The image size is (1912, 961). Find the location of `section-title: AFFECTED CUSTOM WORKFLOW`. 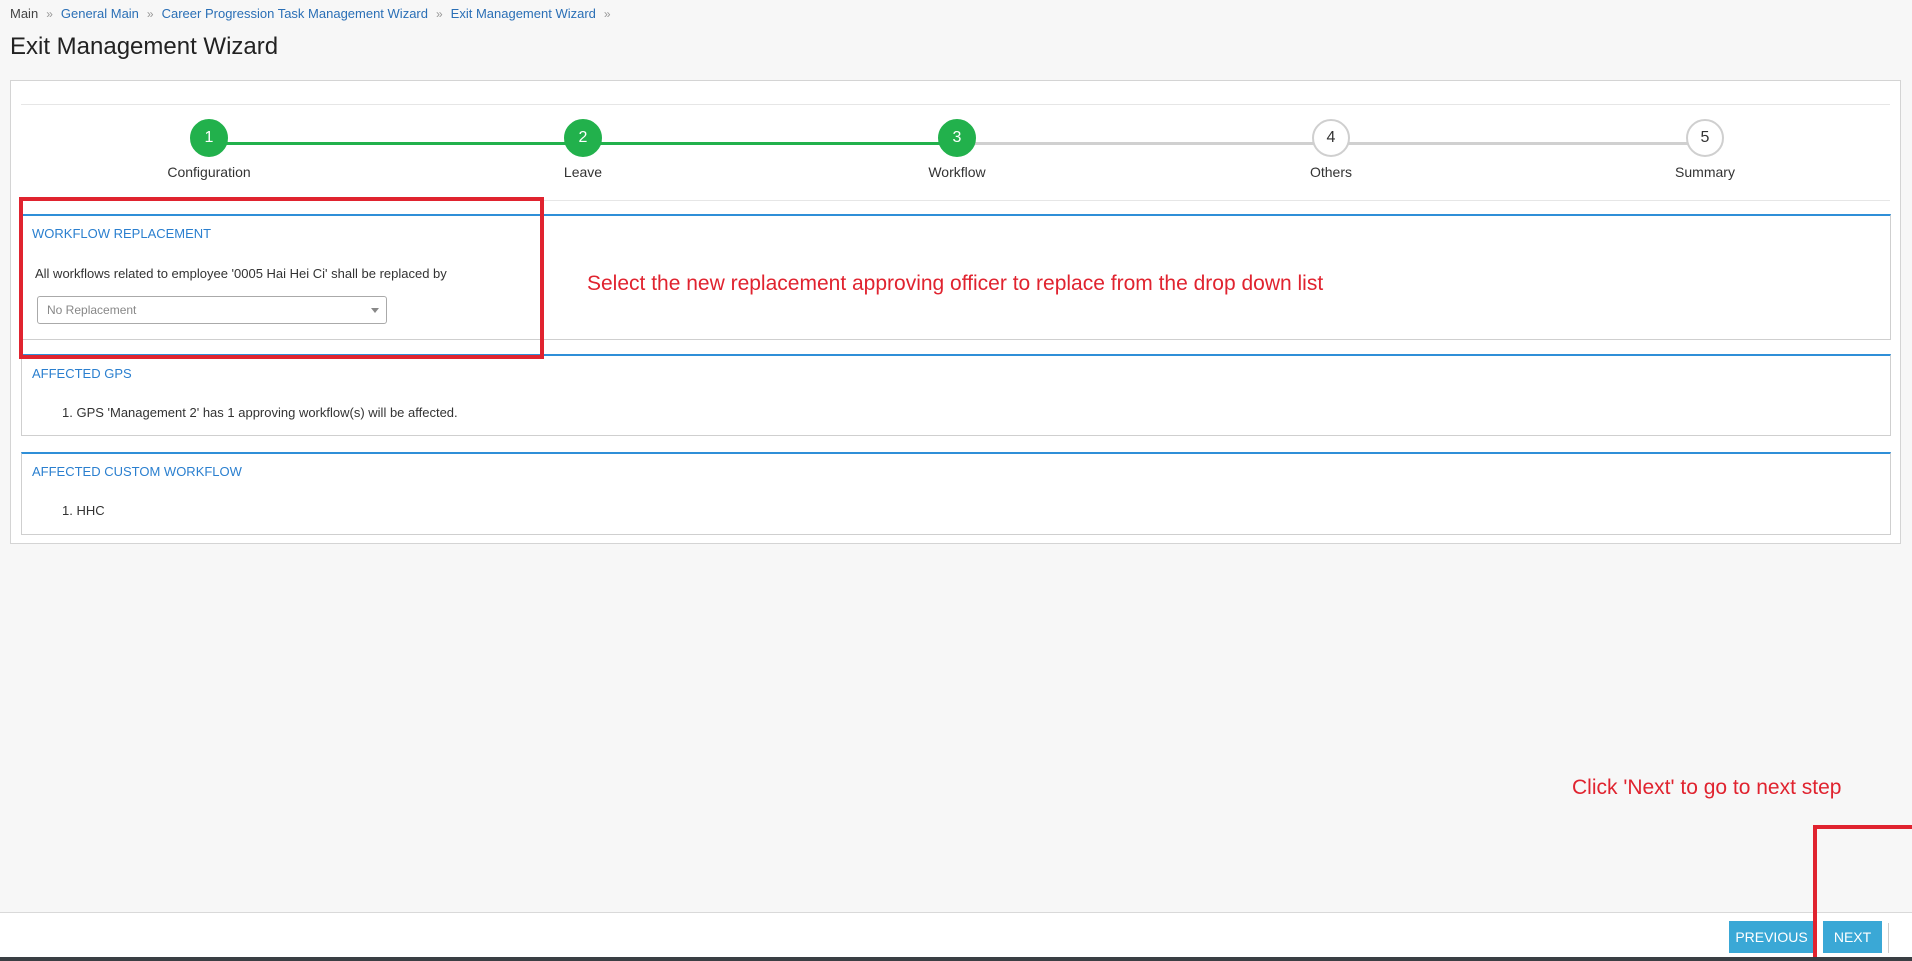

section-title: AFFECTED CUSTOM WORKFLOW is located at coordinates (137, 471).